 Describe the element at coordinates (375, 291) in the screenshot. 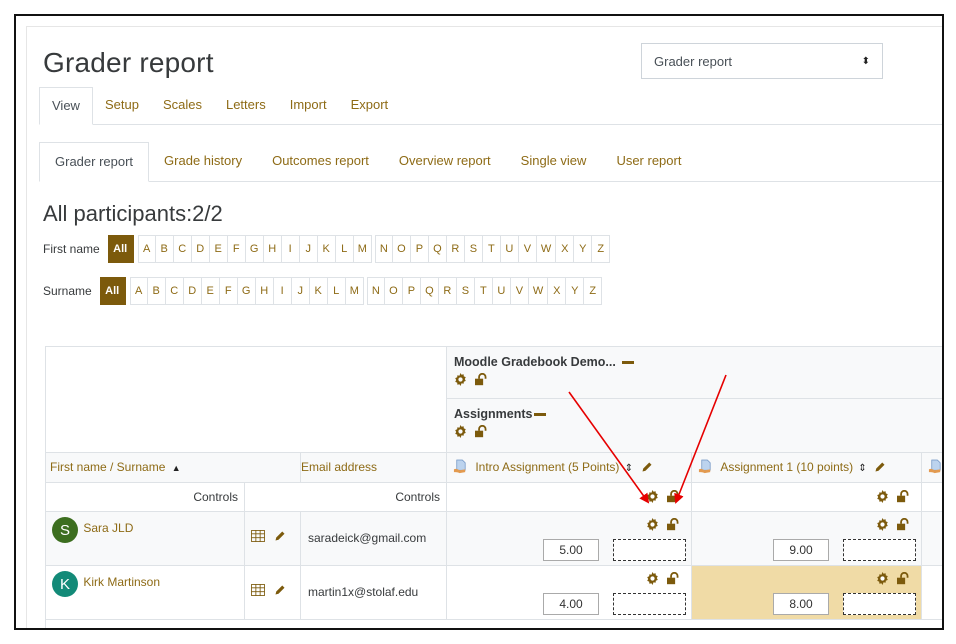

I see `surname-initial-n: N` at that location.